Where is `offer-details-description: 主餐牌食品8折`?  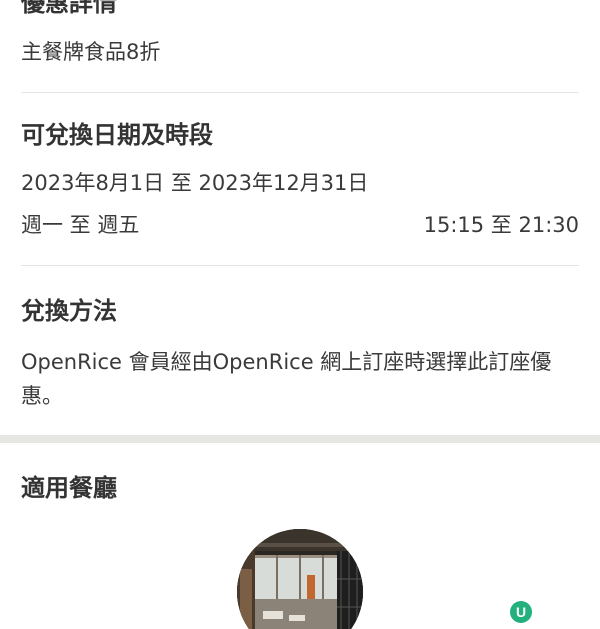 offer-details-description: 主餐牌食品8折 is located at coordinates (91, 52).